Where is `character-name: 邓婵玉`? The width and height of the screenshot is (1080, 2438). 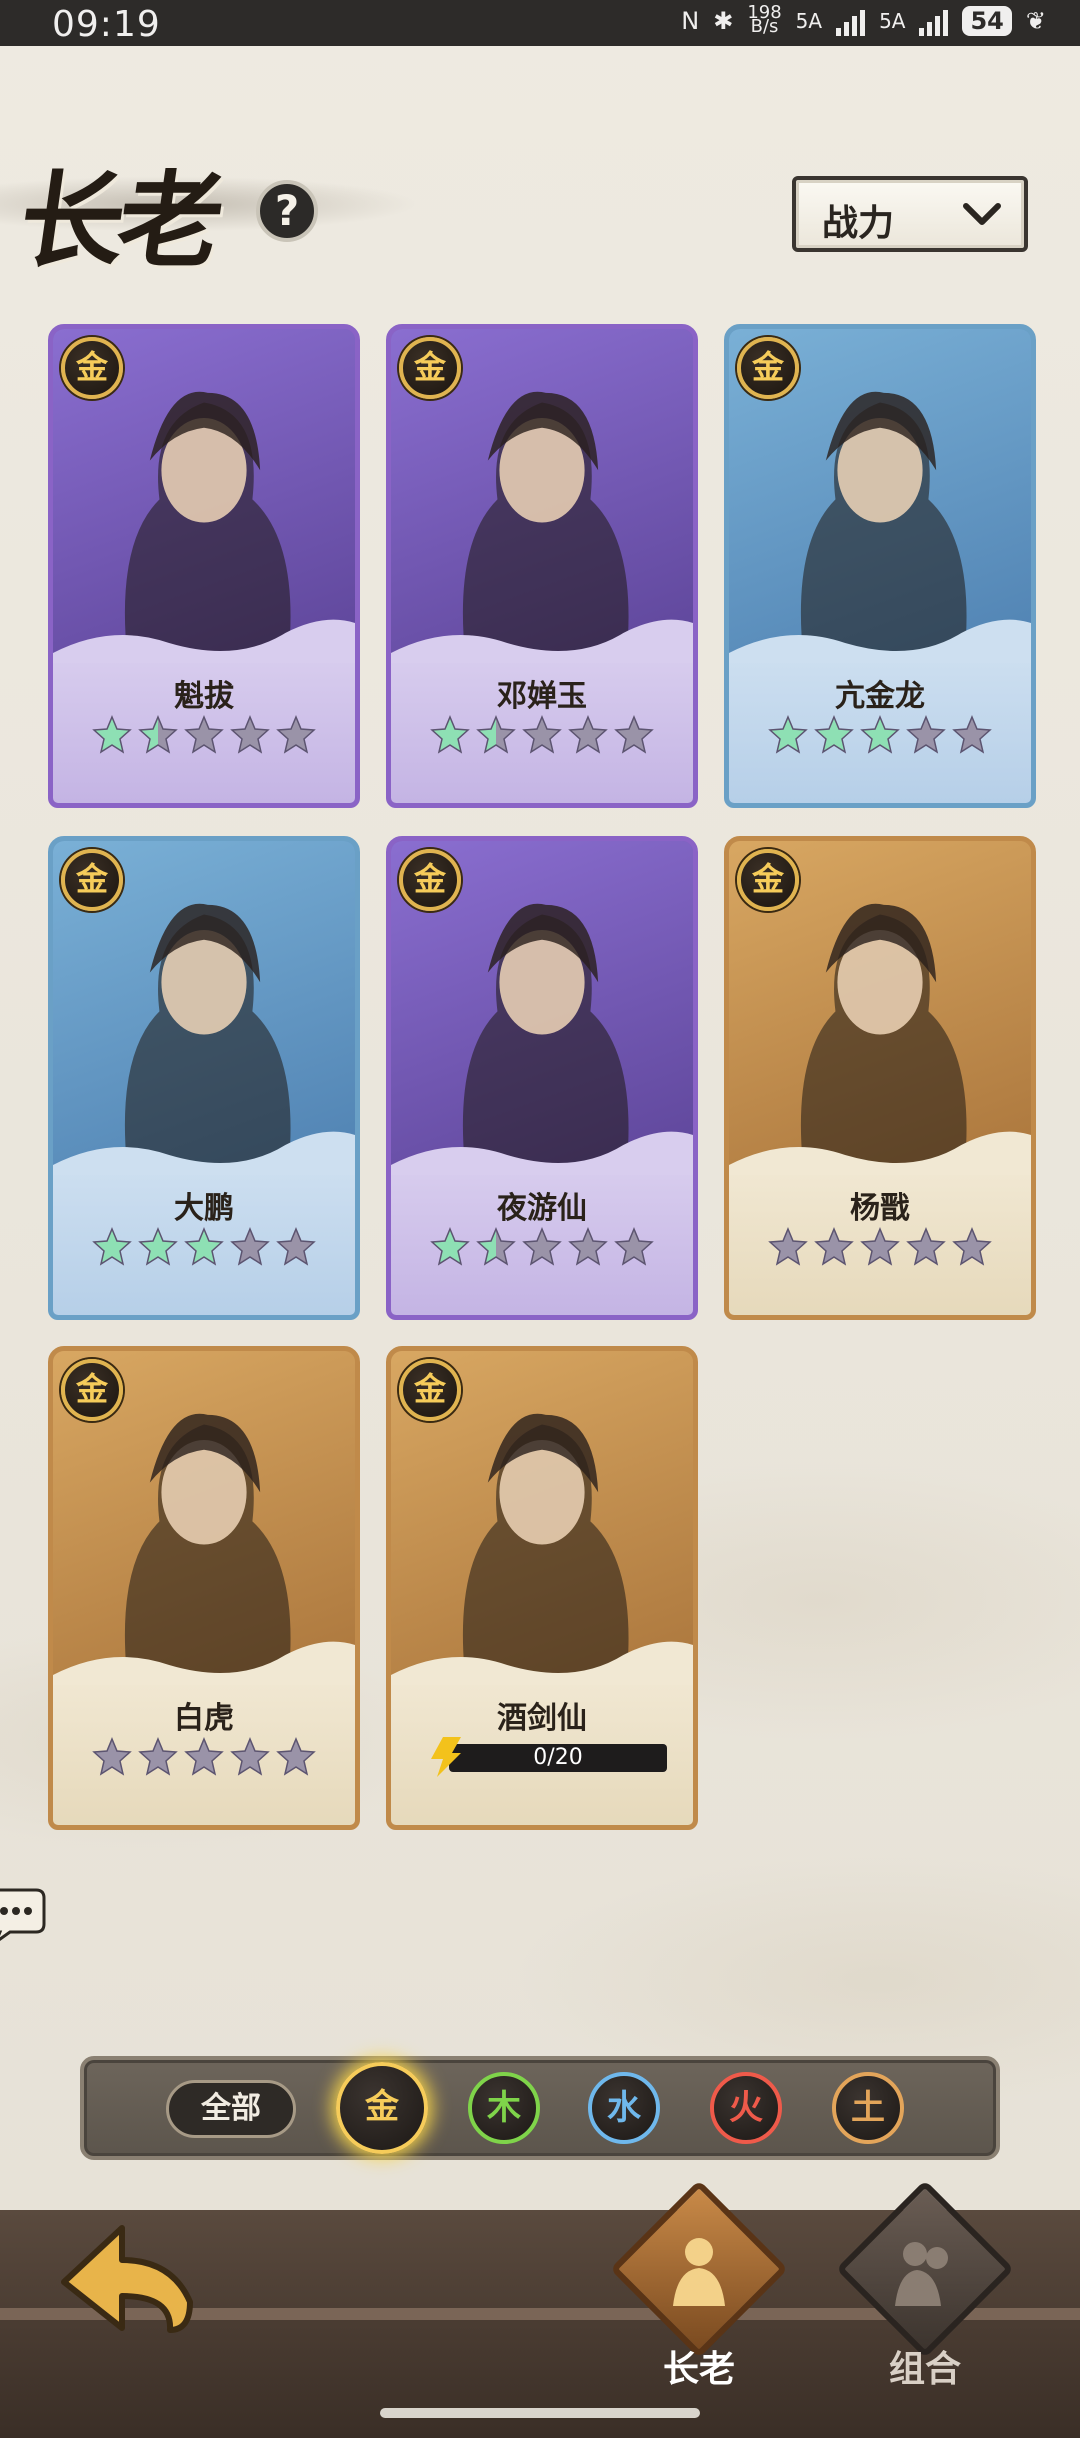
character-name: 邓婵玉 is located at coordinates (542, 696).